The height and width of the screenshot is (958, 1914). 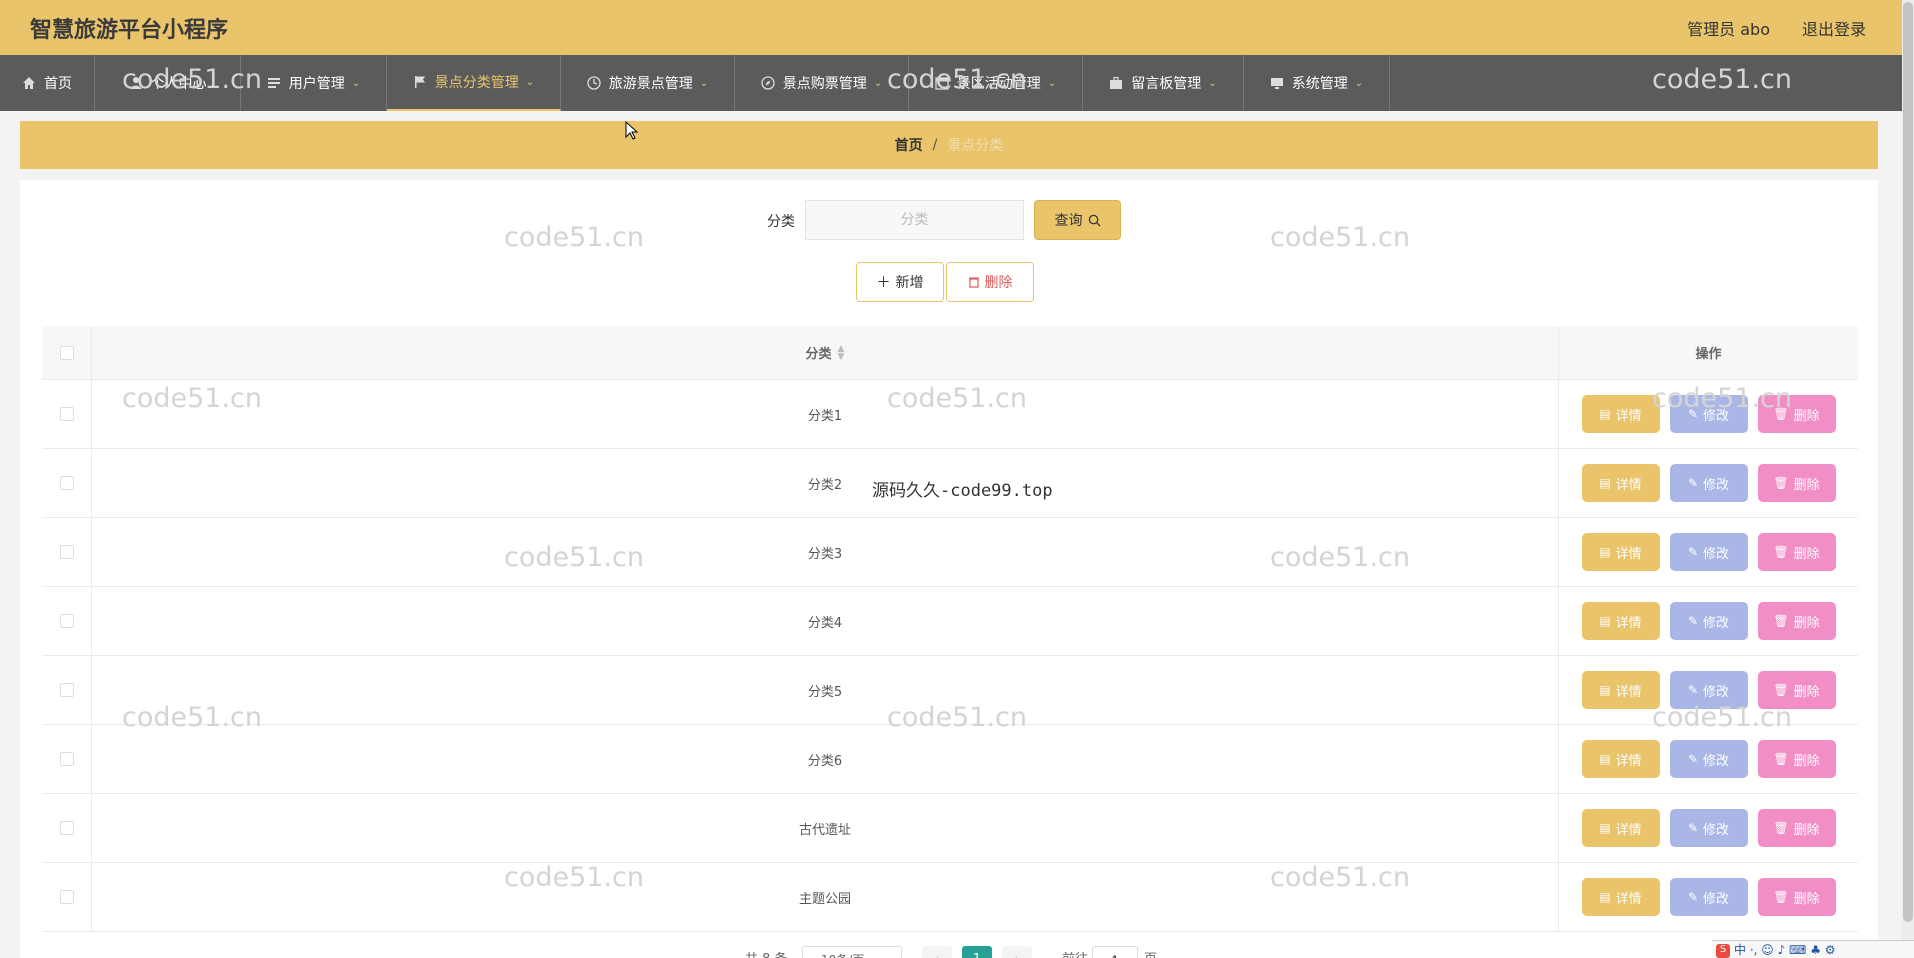 What do you see at coordinates (824, 830) in the screenshot?
I see `category-cell: 古代遗址` at bounding box center [824, 830].